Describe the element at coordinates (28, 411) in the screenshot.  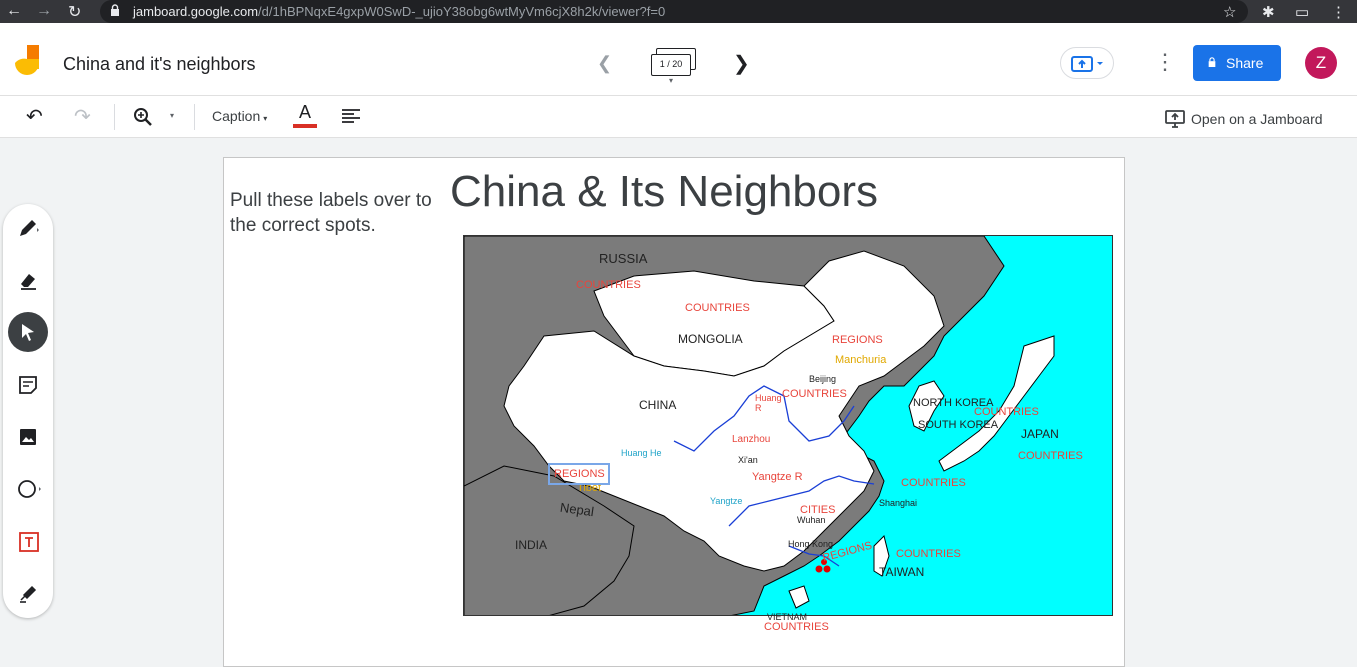
I see `tools-panel` at that location.